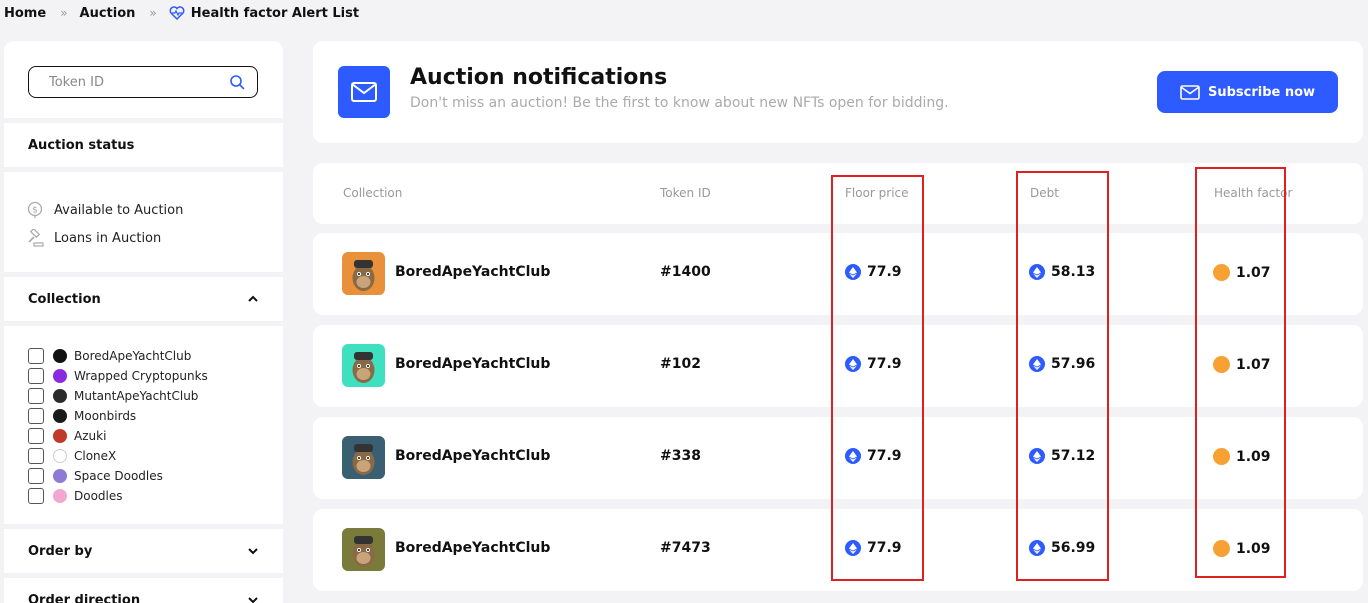 The width and height of the screenshot is (1368, 603). What do you see at coordinates (685, 272) in the screenshot?
I see `token-id: #1400` at bounding box center [685, 272].